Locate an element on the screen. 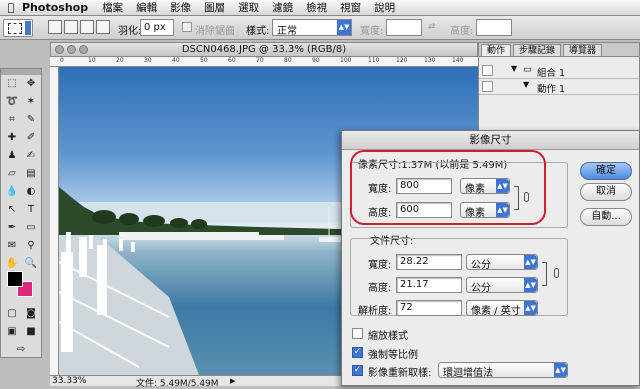 Image resolution: width=640 pixels, height=389 pixels. tool-preset-picker is located at coordinates (18, 28).